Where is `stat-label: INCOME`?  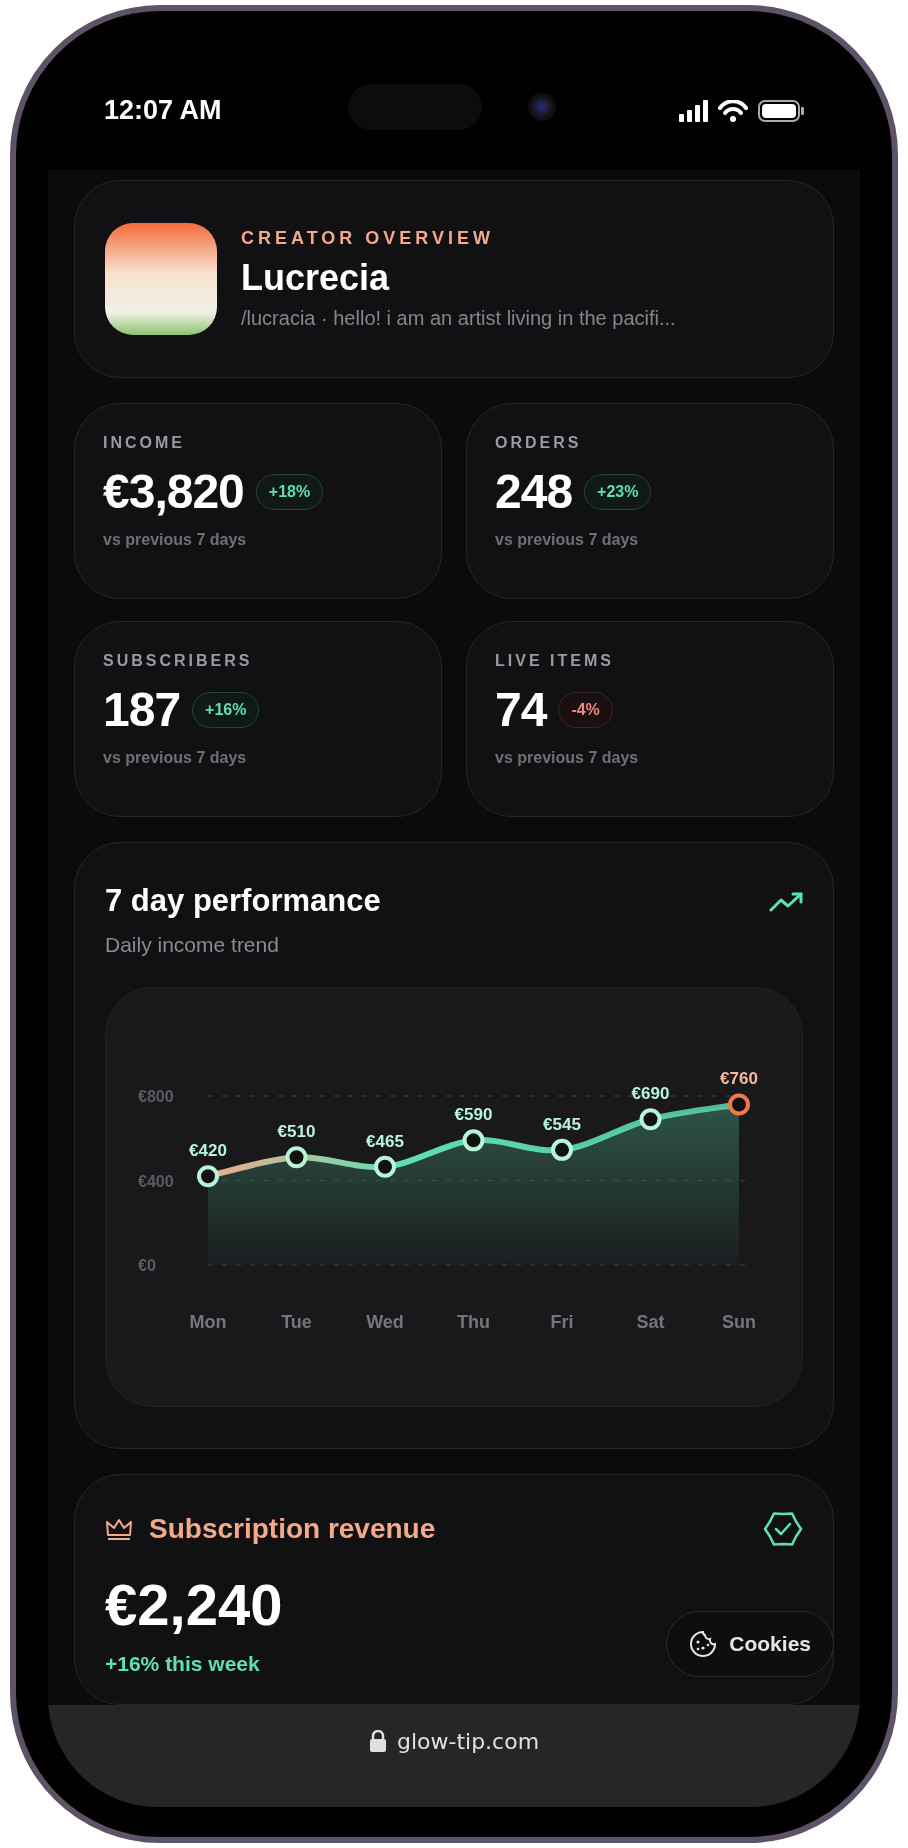 stat-label: INCOME is located at coordinates (144, 443).